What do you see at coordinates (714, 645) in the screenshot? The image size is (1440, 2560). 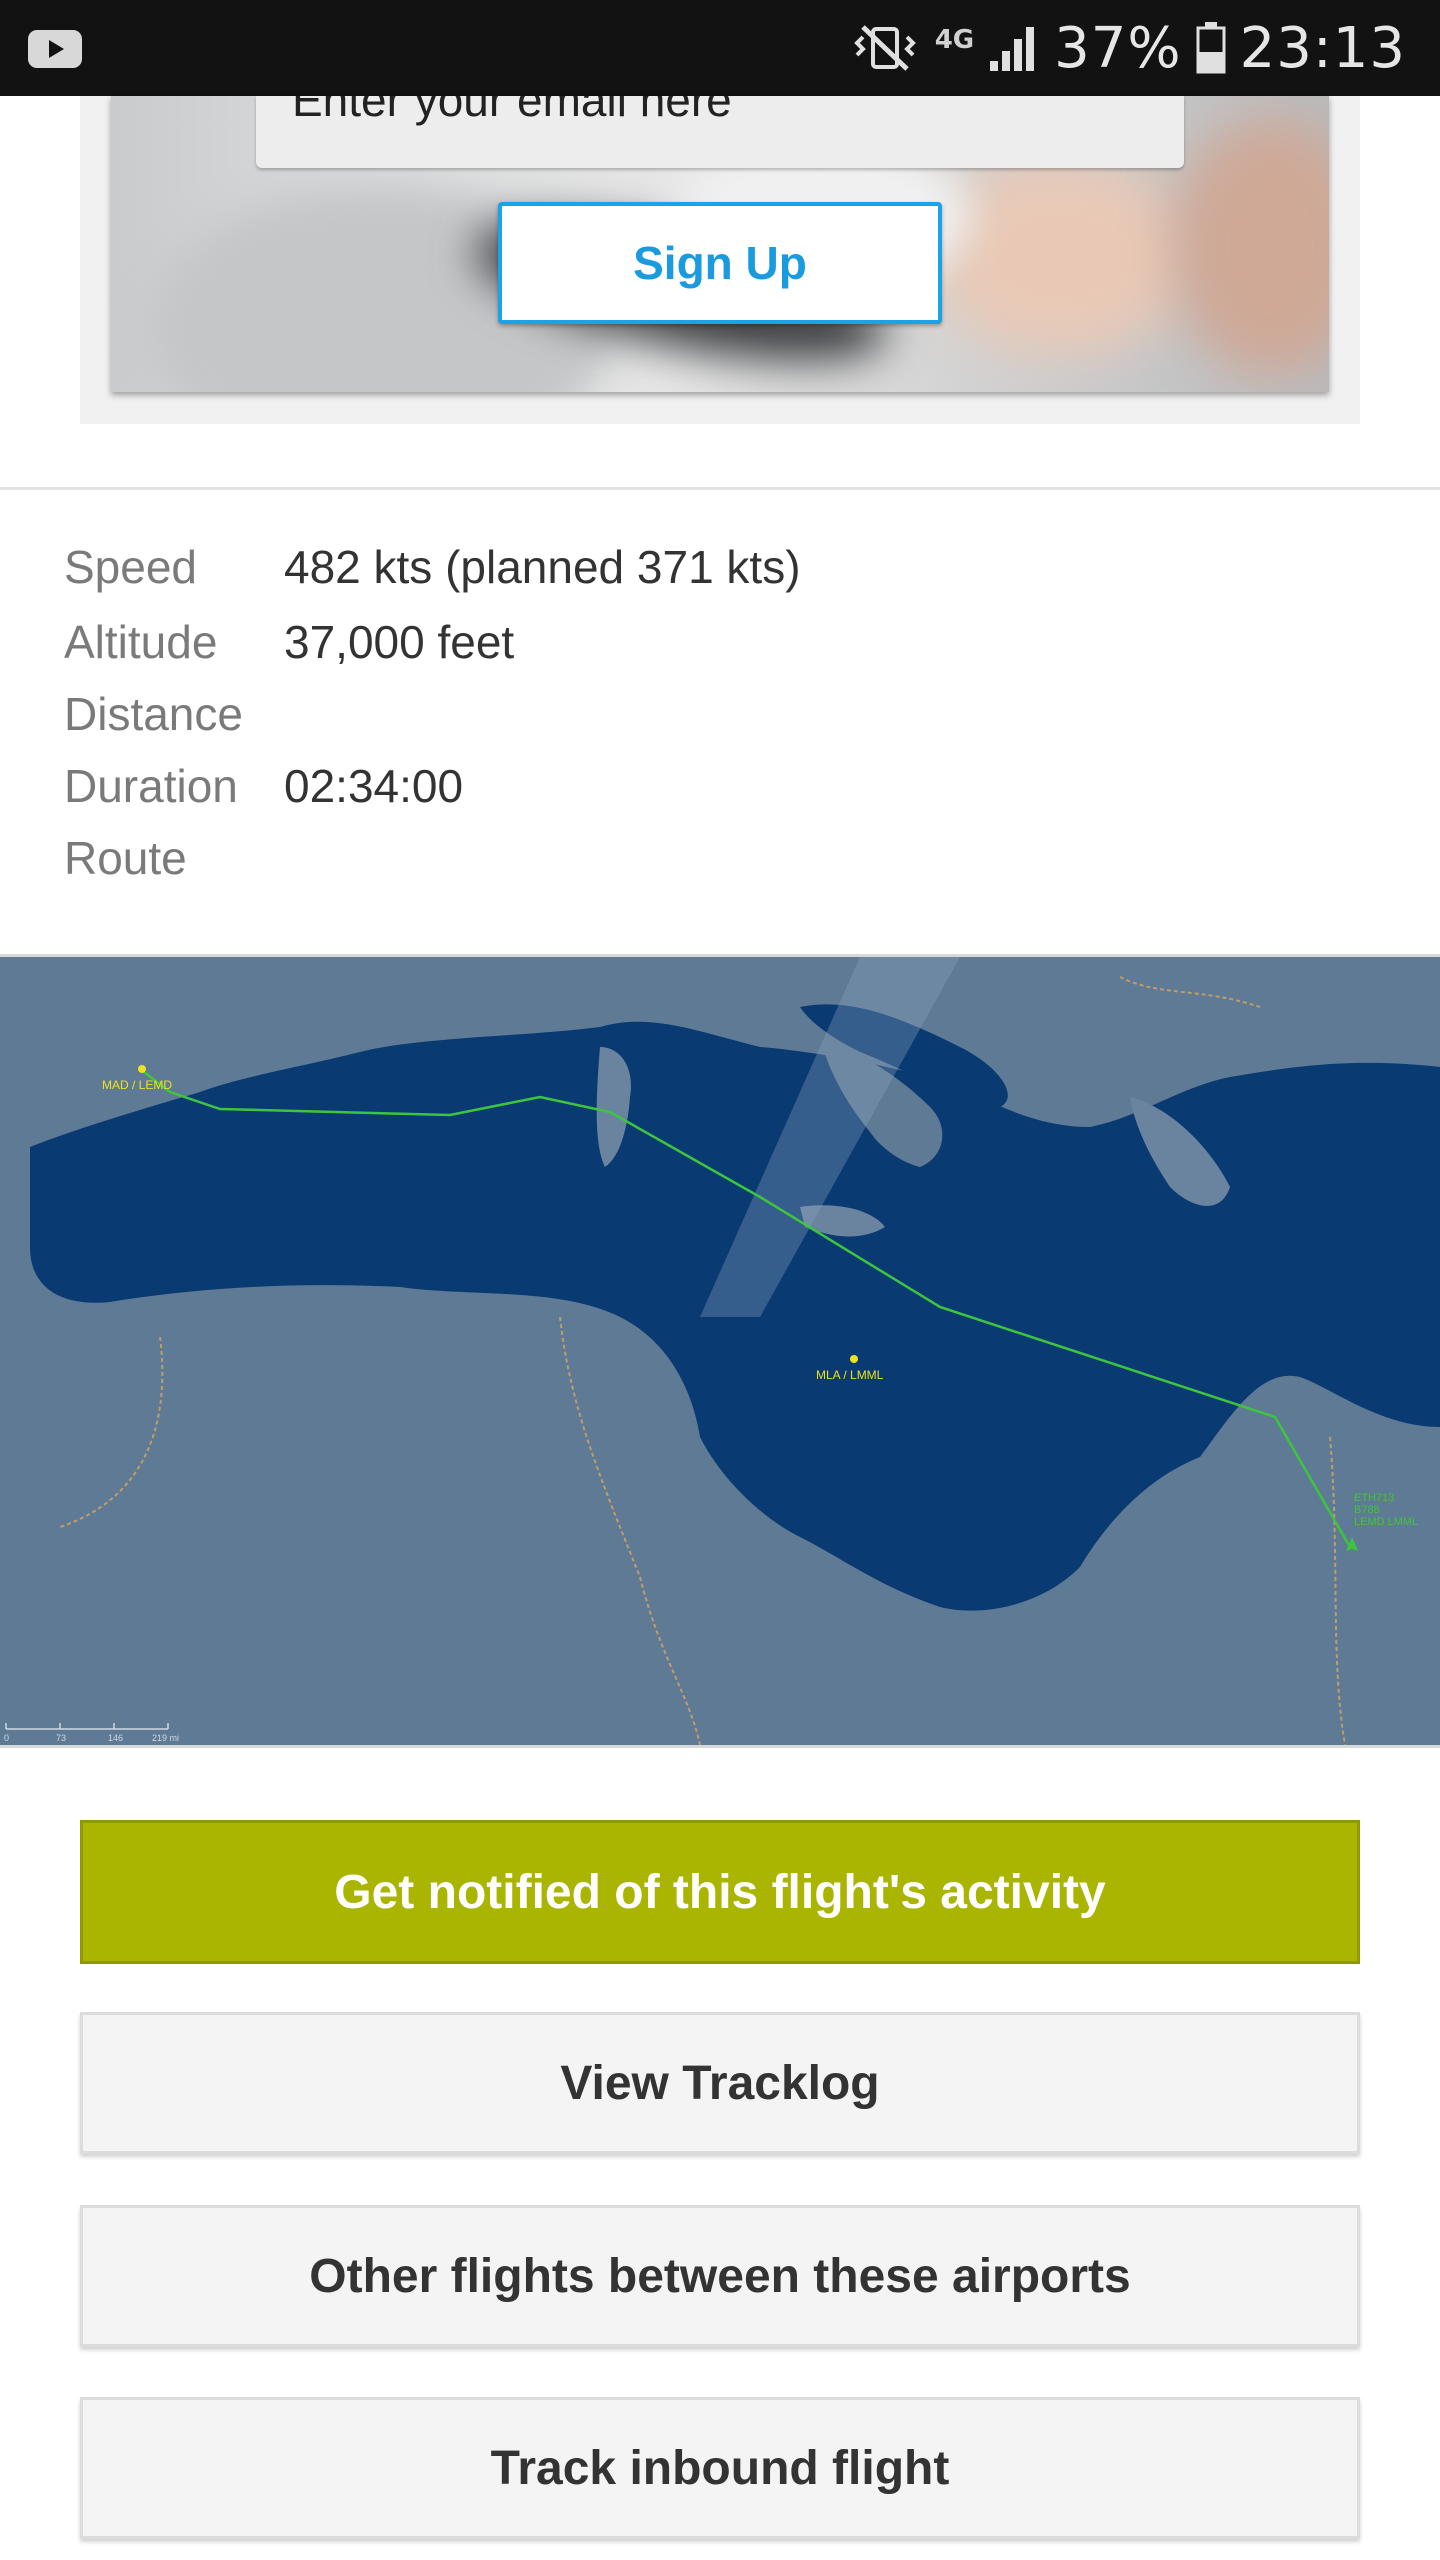 I see `detail-row-altitude: Altitude 37,000 feet` at bounding box center [714, 645].